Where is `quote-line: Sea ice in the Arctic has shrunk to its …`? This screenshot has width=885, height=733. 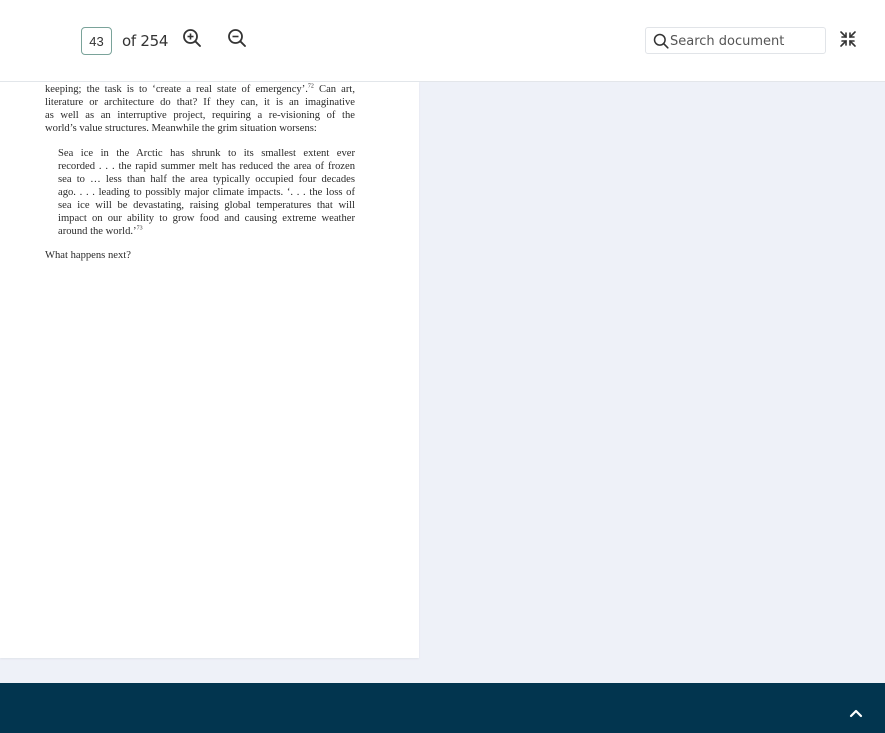 quote-line: Sea ice in the Arctic has shrunk to its … is located at coordinates (206, 153).